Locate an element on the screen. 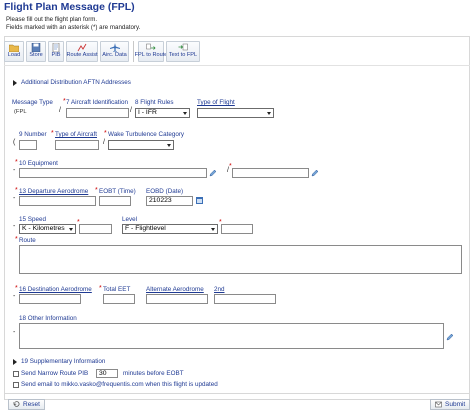 The width and height of the screenshot is (474, 414). send-email-checkbox is located at coordinates (16, 385).